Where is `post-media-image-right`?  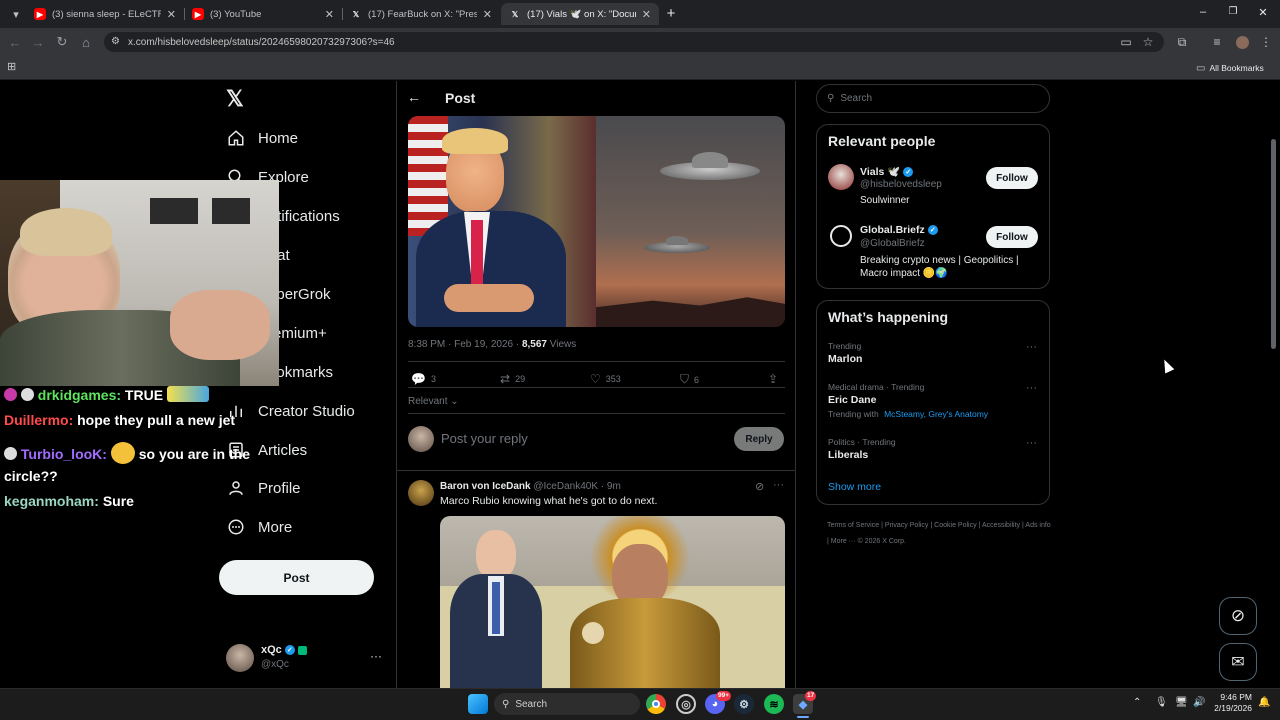
post-media-image-right is located at coordinates (690, 221).